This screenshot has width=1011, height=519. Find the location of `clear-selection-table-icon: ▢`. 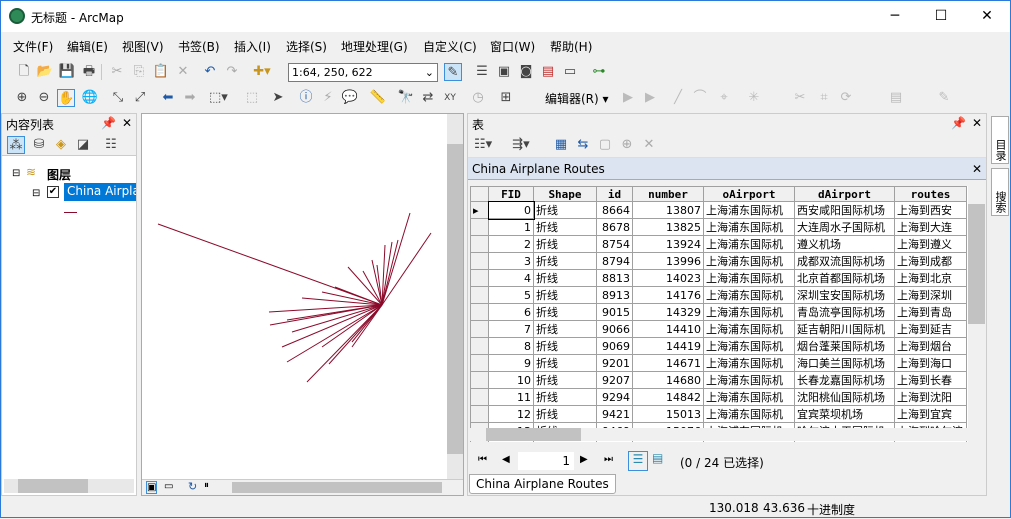

clear-selection-table-icon: ▢ is located at coordinates (605, 145).